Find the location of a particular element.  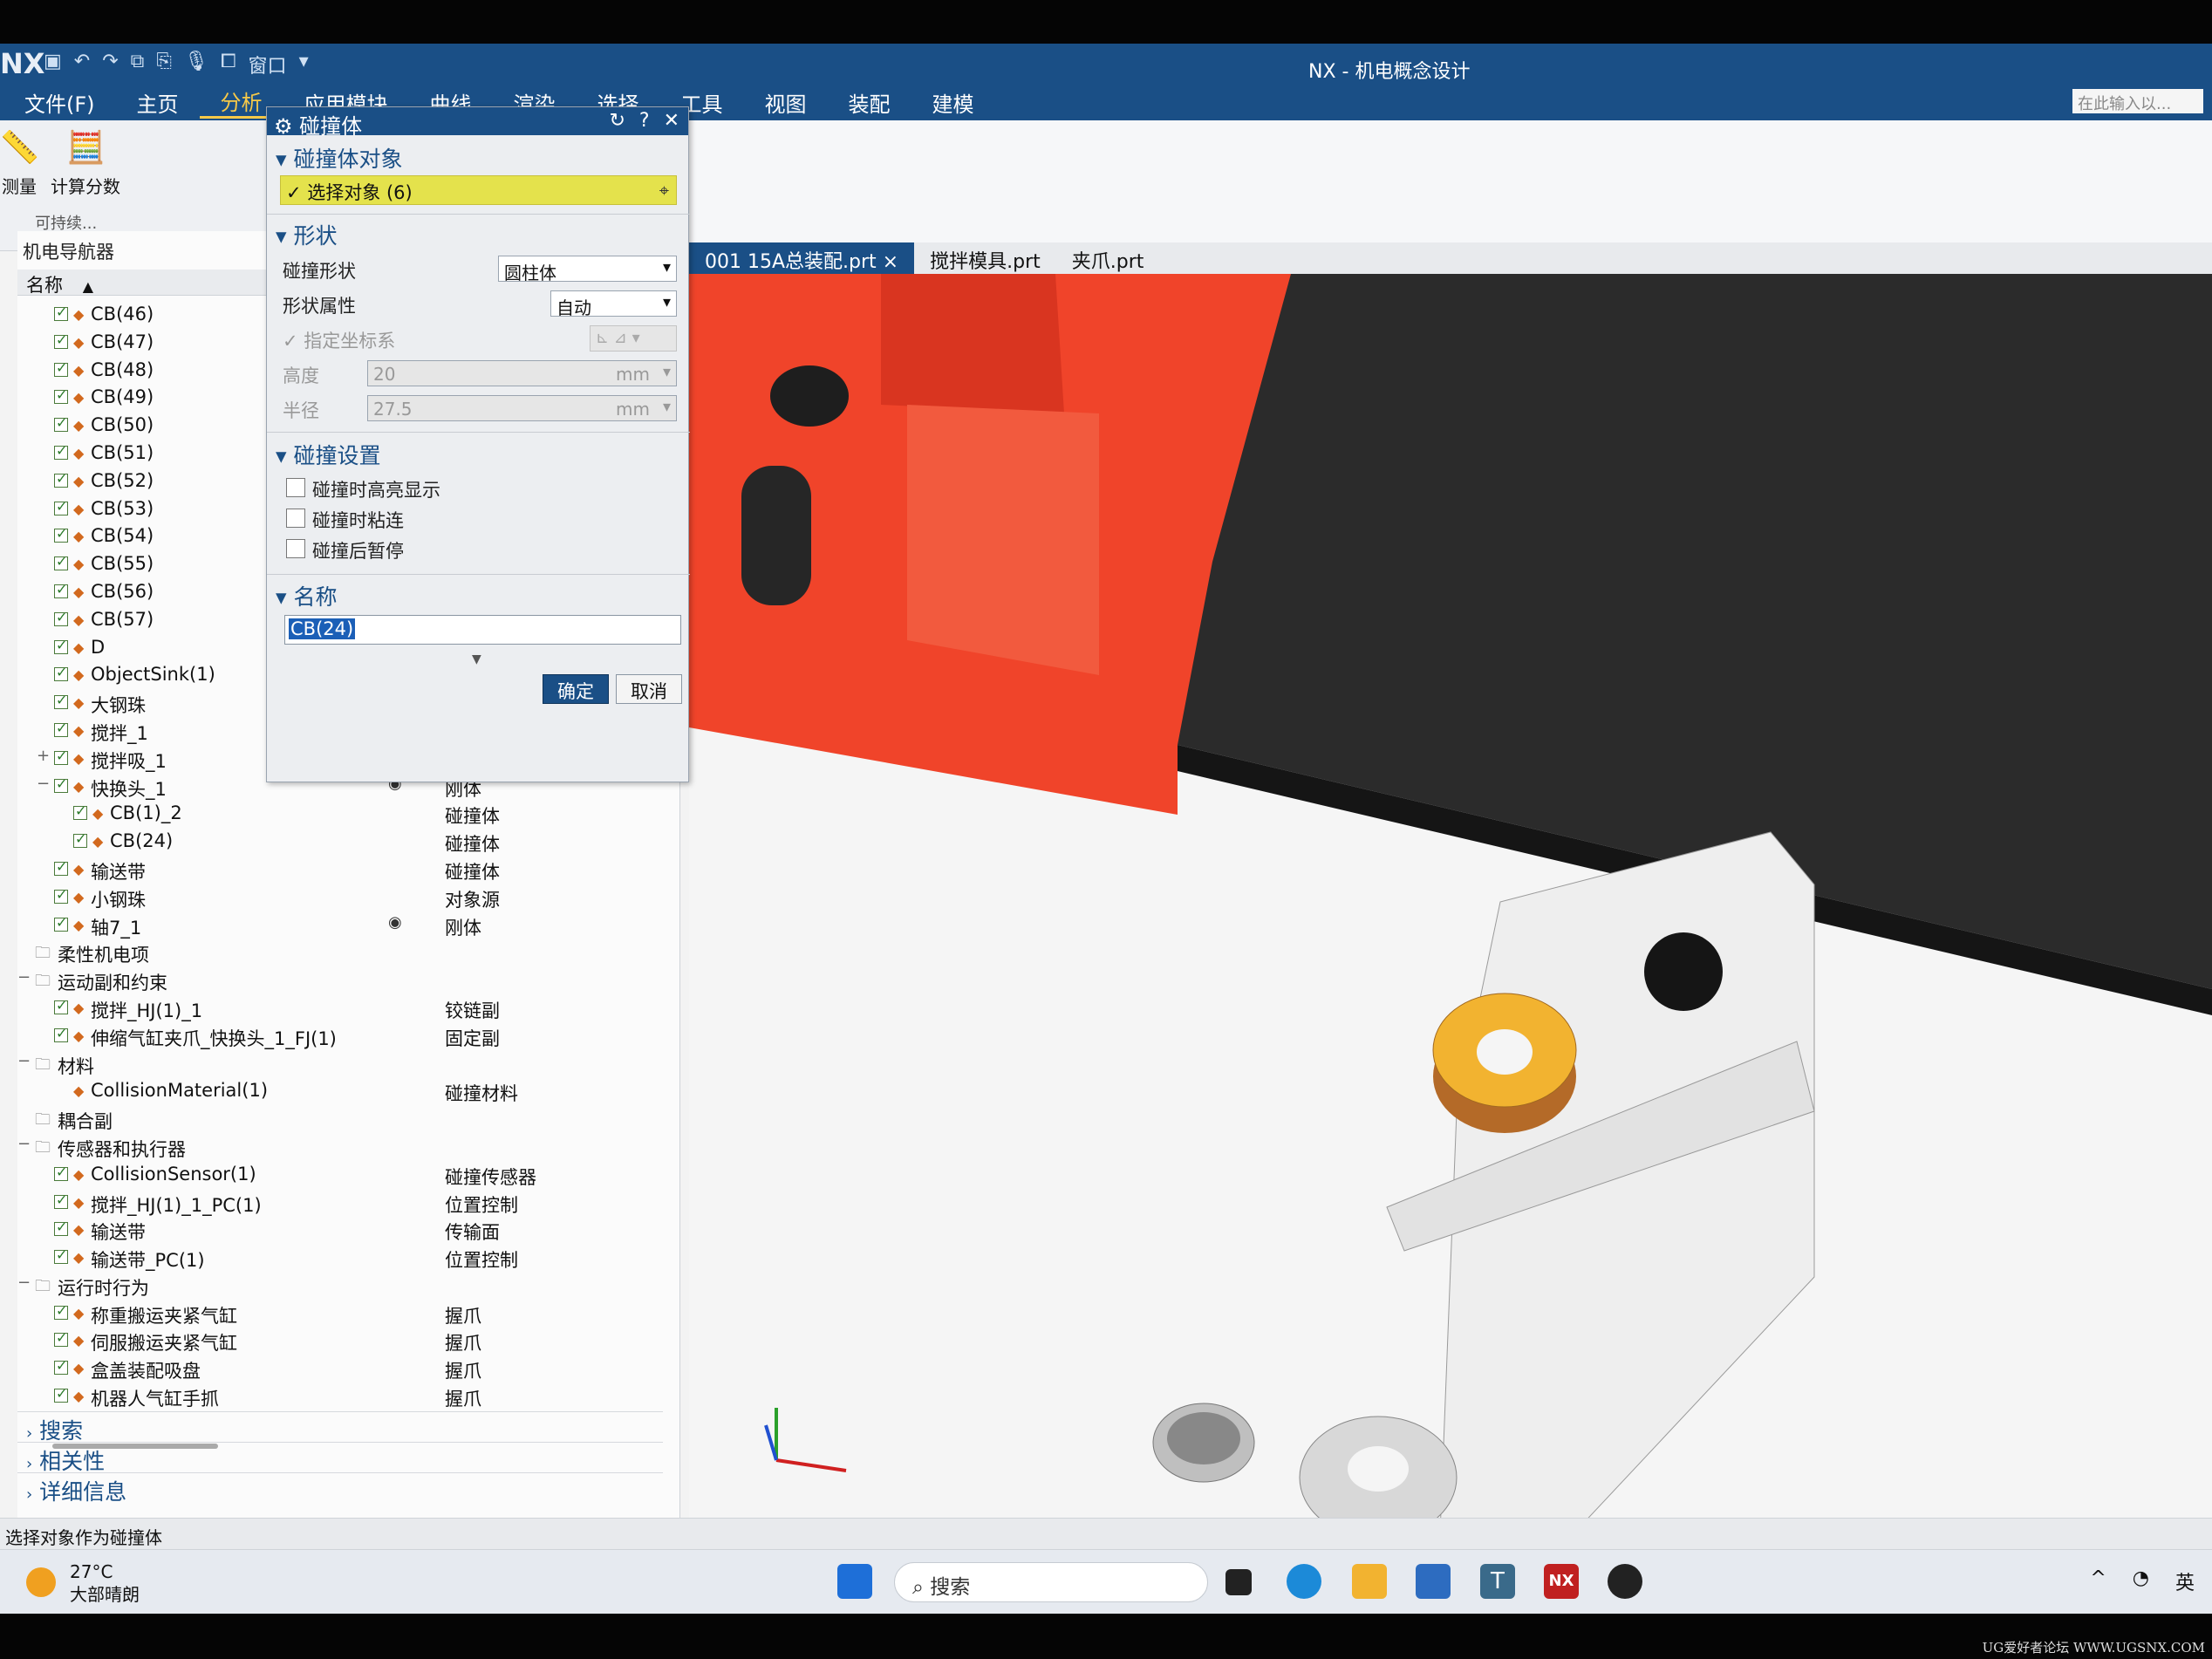

tab-assembly: 001 15A总装配.prt × is located at coordinates (802, 258).